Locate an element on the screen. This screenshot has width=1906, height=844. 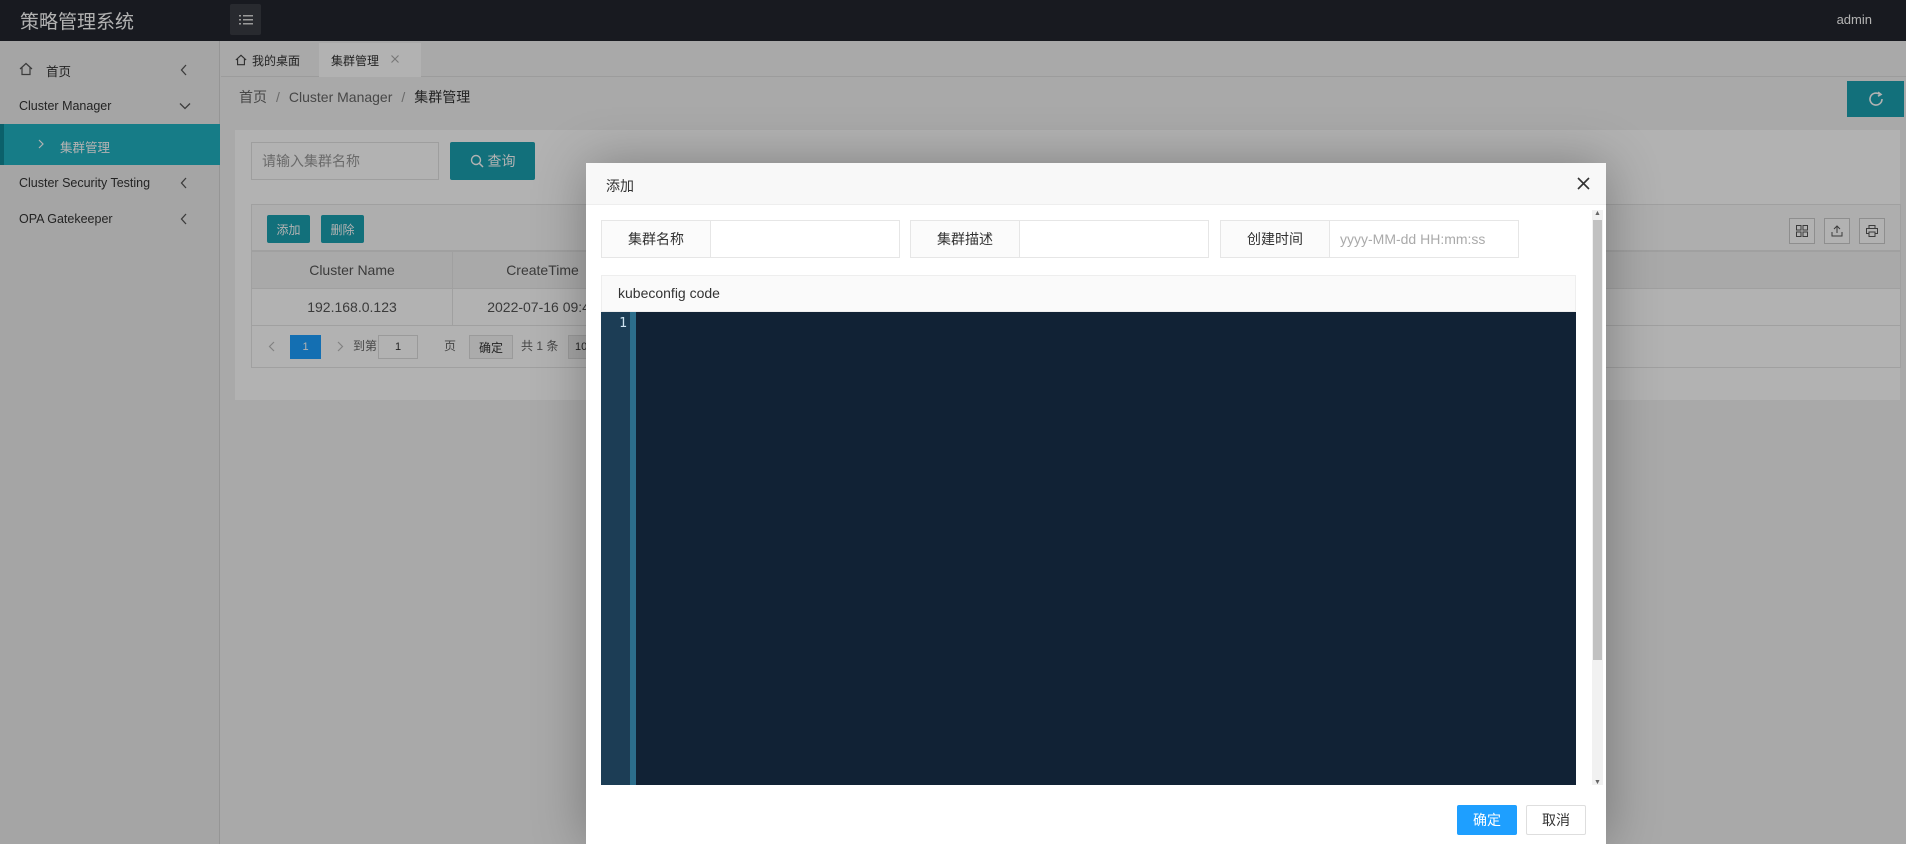
dialog-header: 添加 is located at coordinates (1096, 184).